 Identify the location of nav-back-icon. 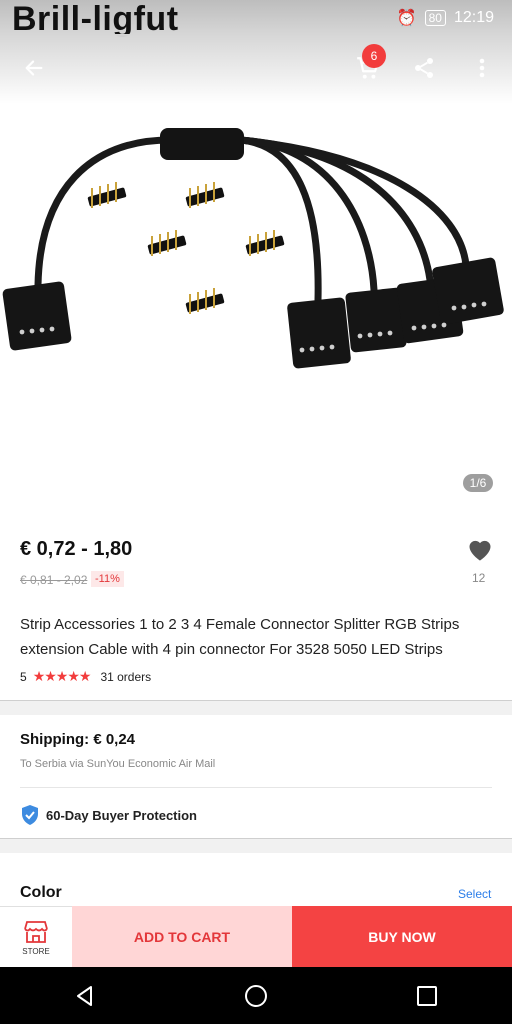
(85, 996).